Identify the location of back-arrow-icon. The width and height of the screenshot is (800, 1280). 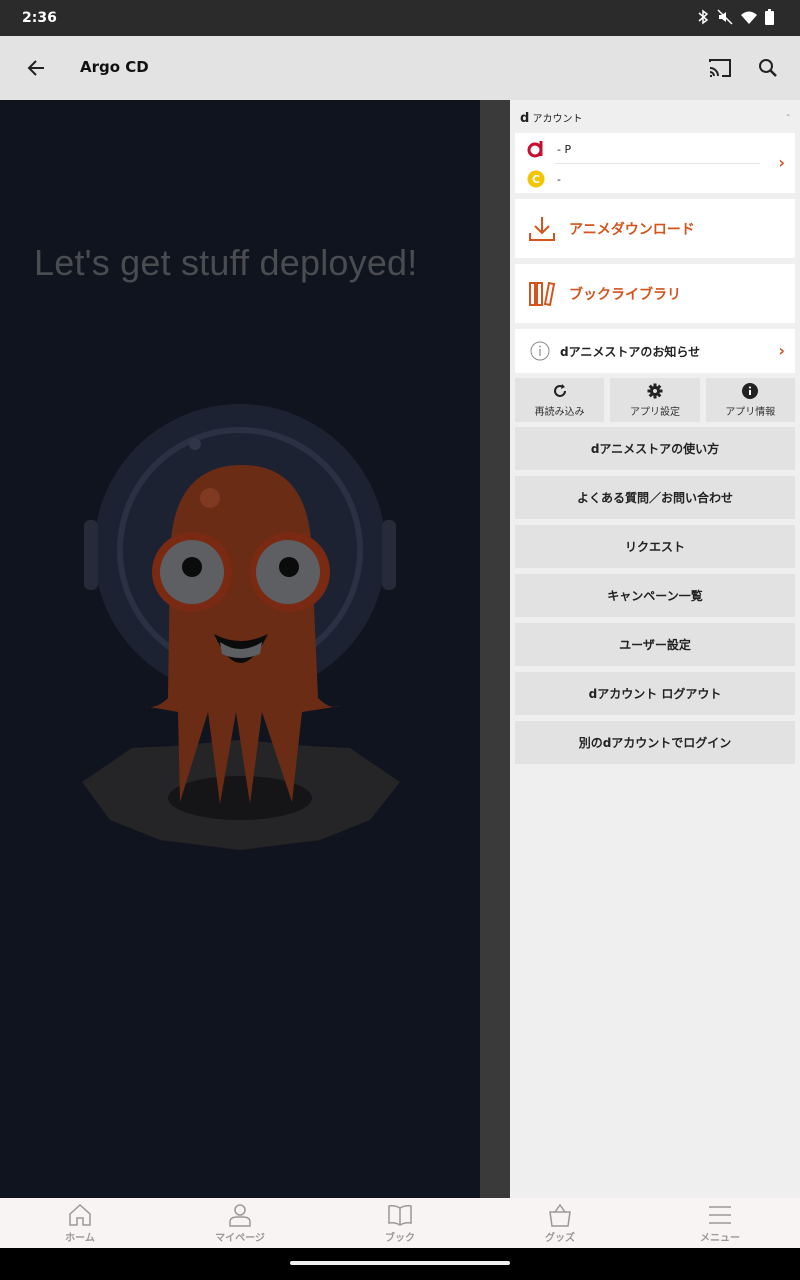
(35, 68).